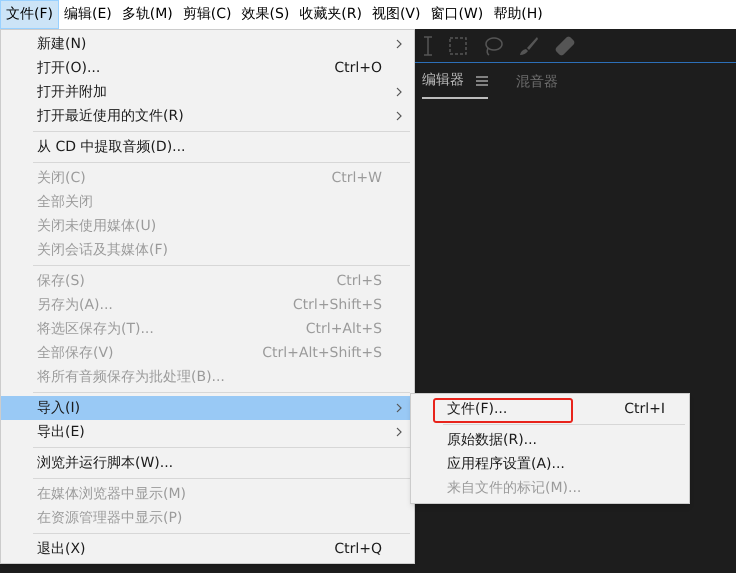  What do you see at coordinates (207, 44) in the screenshot?
I see `menu-item: 新建(N)` at bounding box center [207, 44].